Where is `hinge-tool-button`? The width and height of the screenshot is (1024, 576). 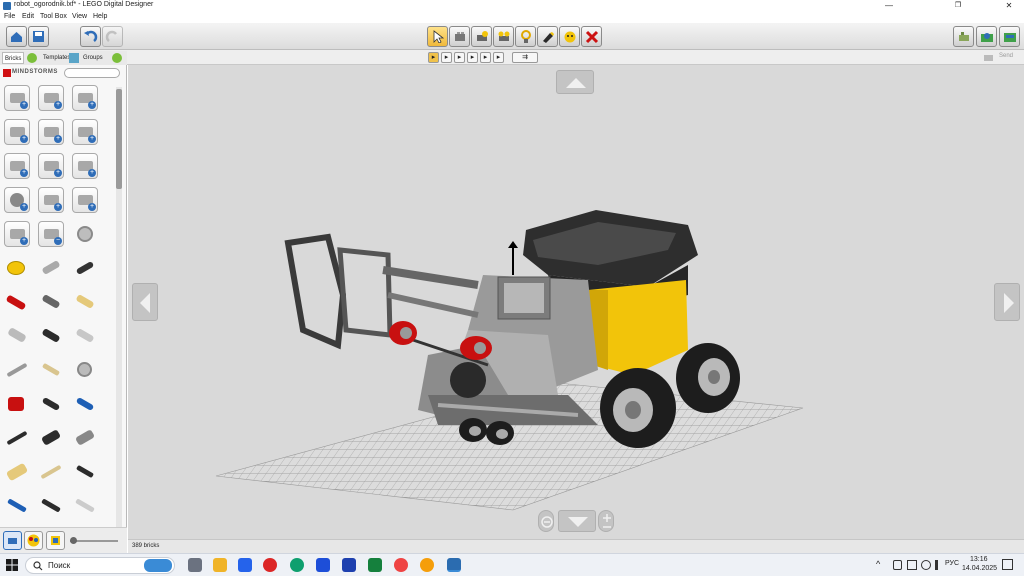 hinge-tool-button is located at coordinates (481, 36).